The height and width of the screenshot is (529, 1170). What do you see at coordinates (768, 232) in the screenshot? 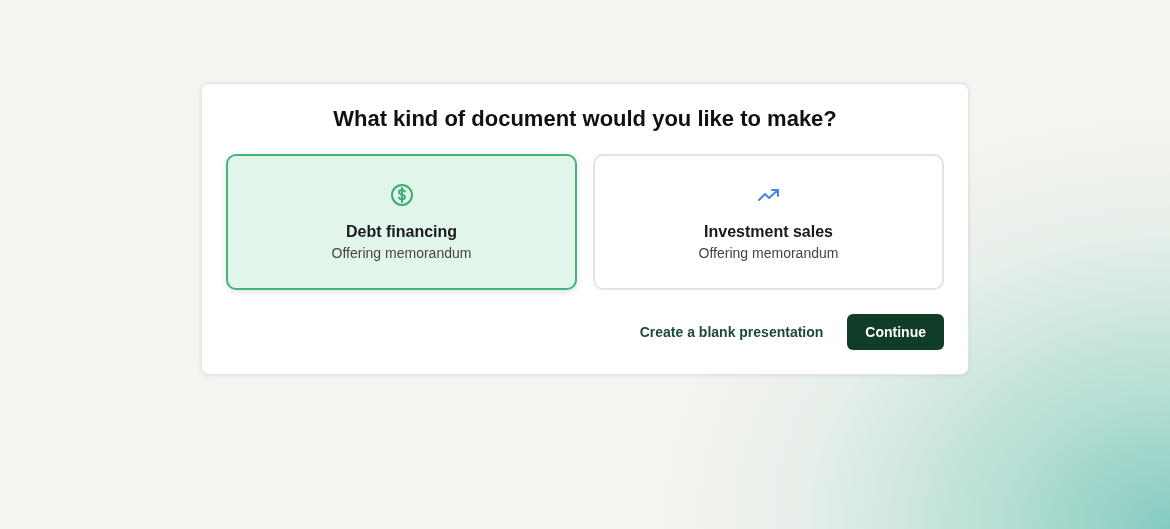
I see `option-title: Investment sales` at bounding box center [768, 232].